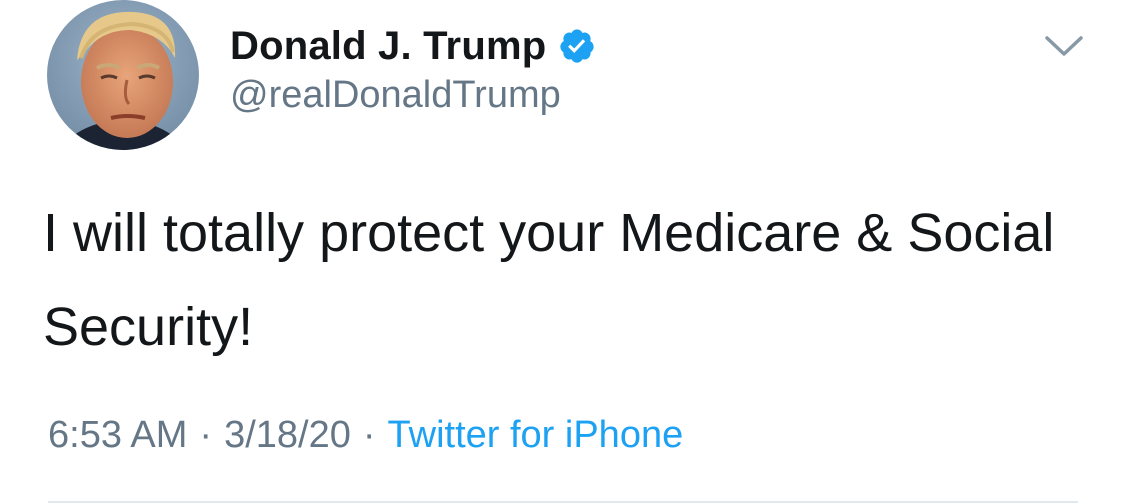 The height and width of the screenshot is (504, 1125). Describe the element at coordinates (563, 502) in the screenshot. I see `divider` at that location.